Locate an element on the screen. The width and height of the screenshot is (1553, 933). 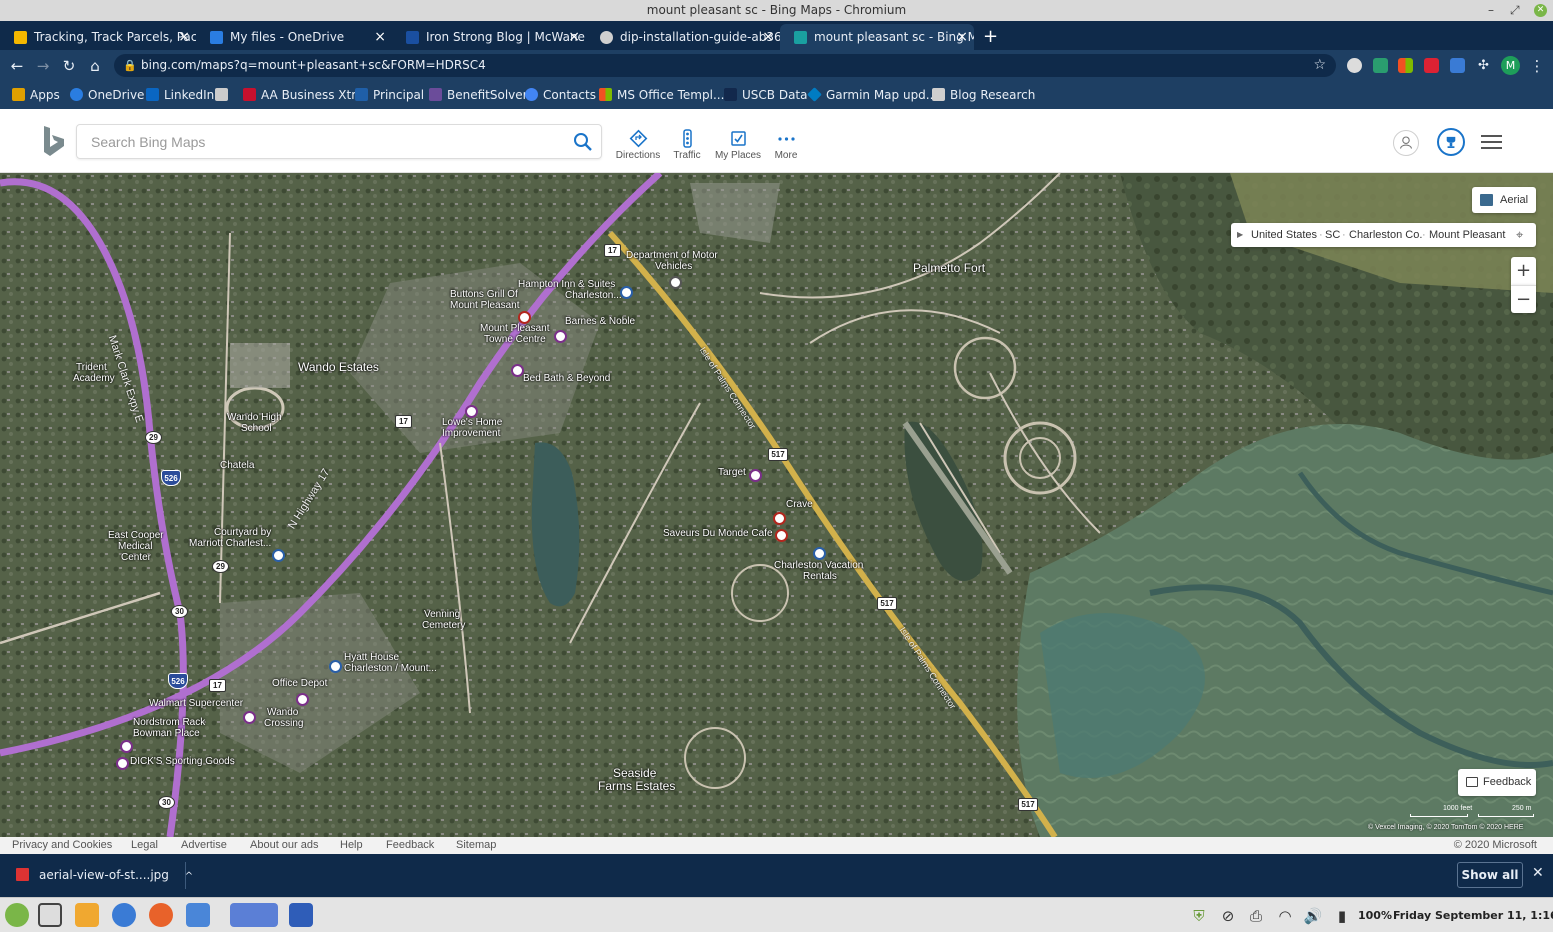
map-label-buttons-line2: Mount Pleasant is located at coordinates (485, 305).